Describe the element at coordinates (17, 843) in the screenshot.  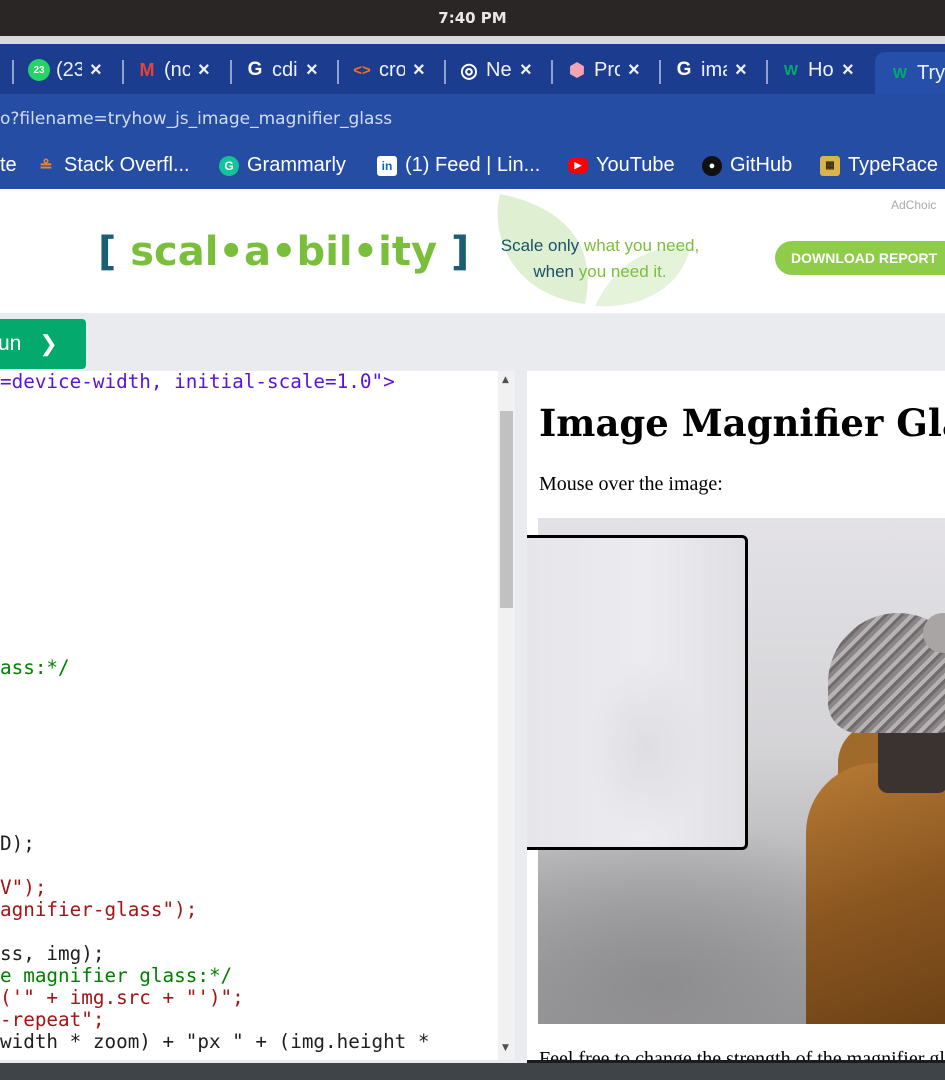
I see `code-line: D);` at that location.